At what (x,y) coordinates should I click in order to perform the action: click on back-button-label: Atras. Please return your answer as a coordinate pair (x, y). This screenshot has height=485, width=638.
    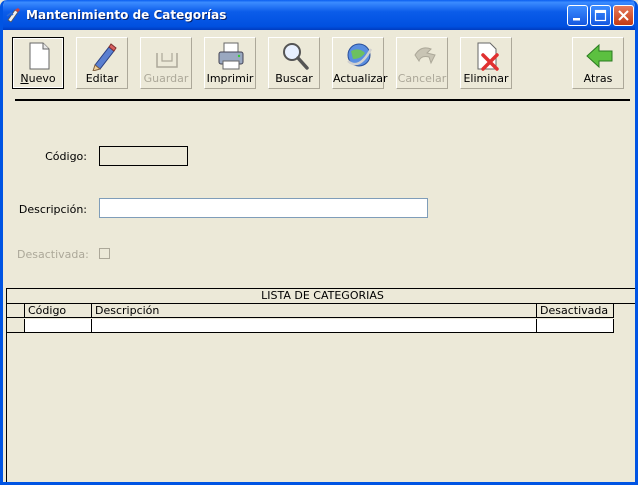
    Looking at the image, I should click on (598, 78).